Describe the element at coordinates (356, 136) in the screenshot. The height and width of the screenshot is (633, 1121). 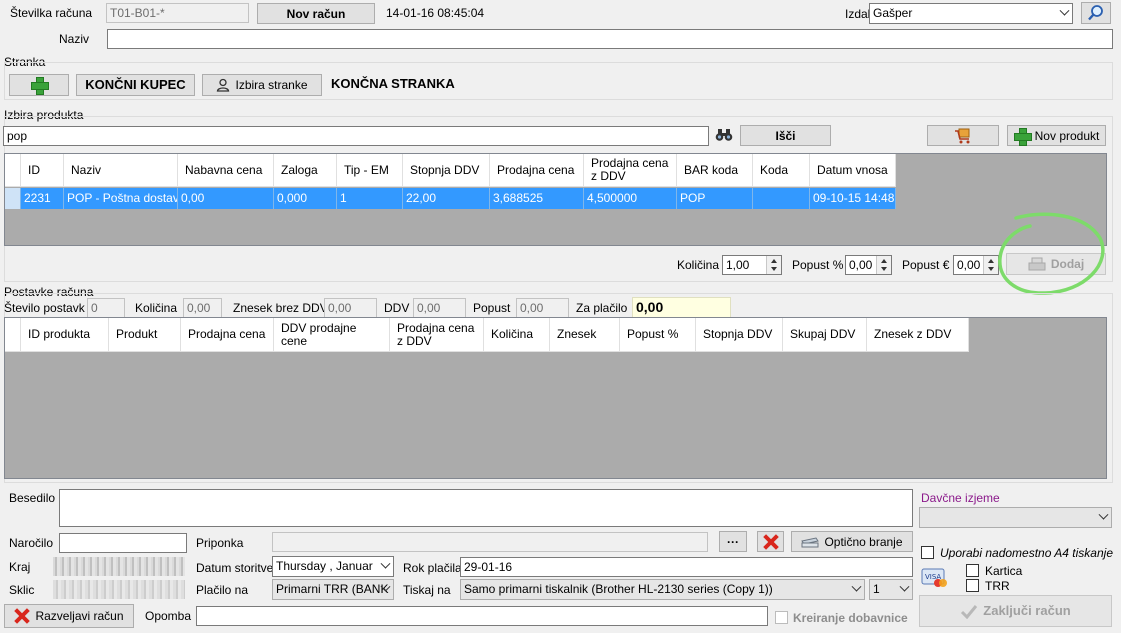
I see `product-search-input: pop` at that location.